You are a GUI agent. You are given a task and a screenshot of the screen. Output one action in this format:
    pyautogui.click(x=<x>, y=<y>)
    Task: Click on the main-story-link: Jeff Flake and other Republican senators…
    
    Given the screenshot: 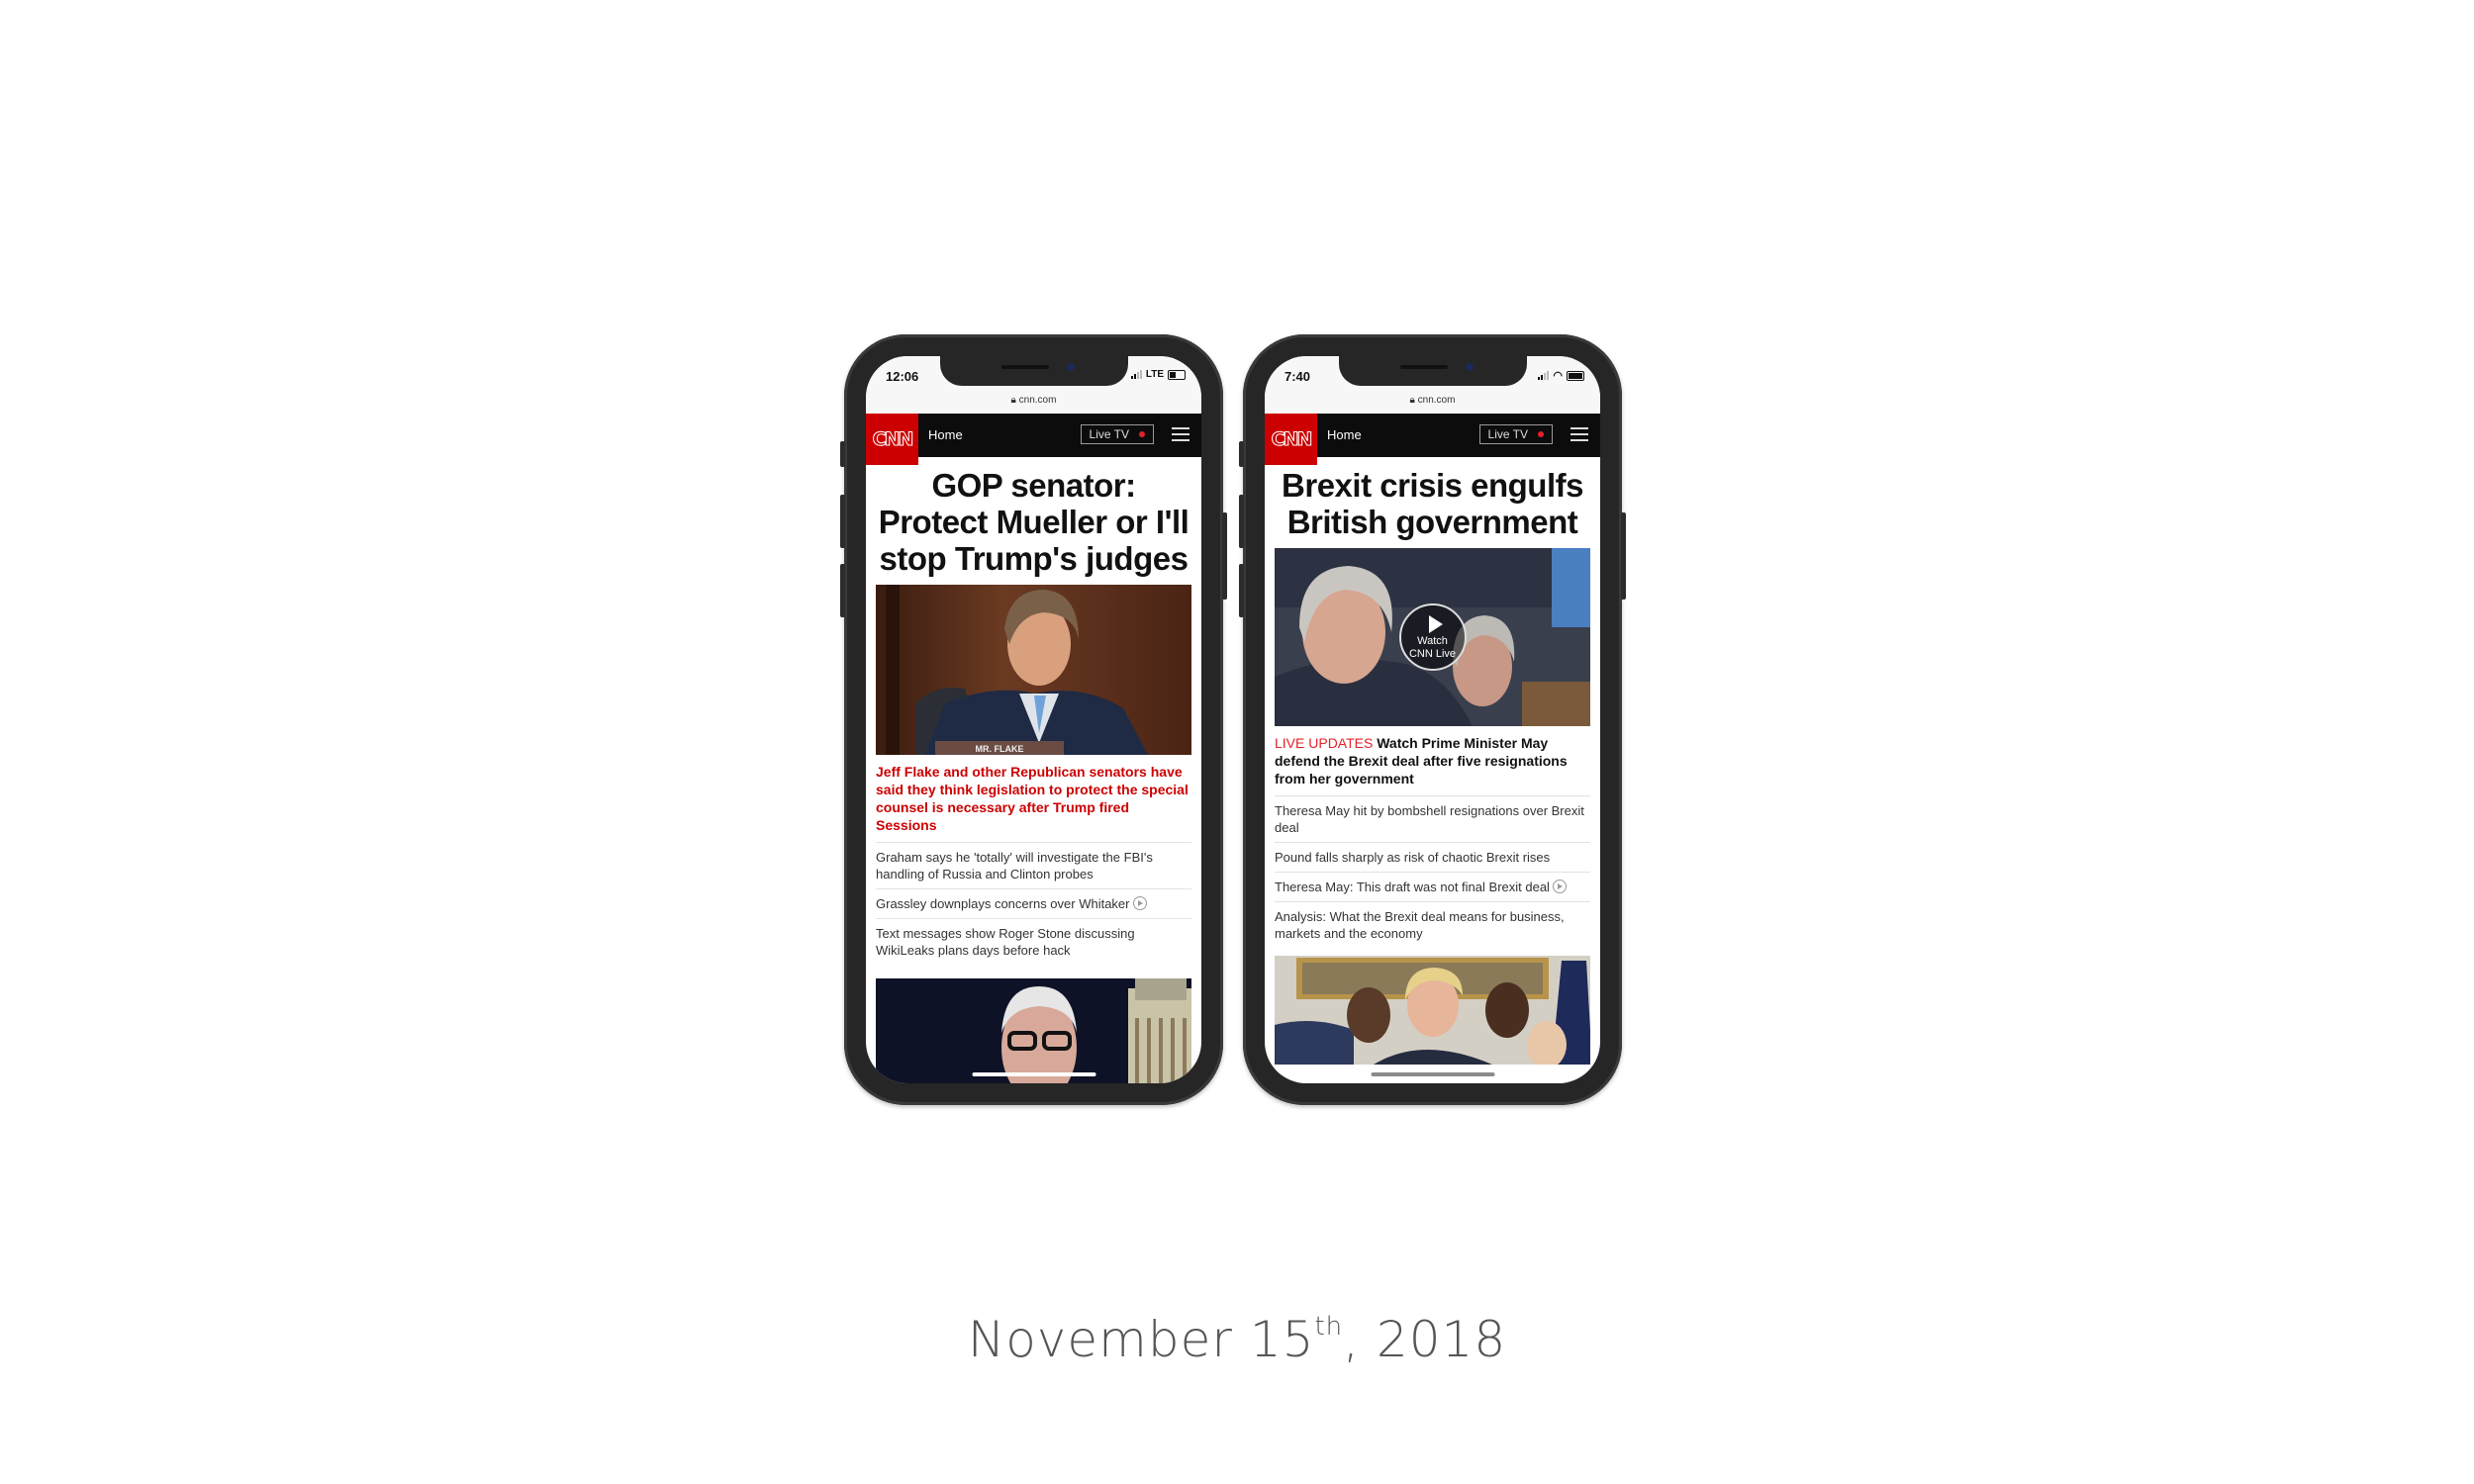 What is the action you would take?
    pyautogui.click(x=1034, y=798)
    